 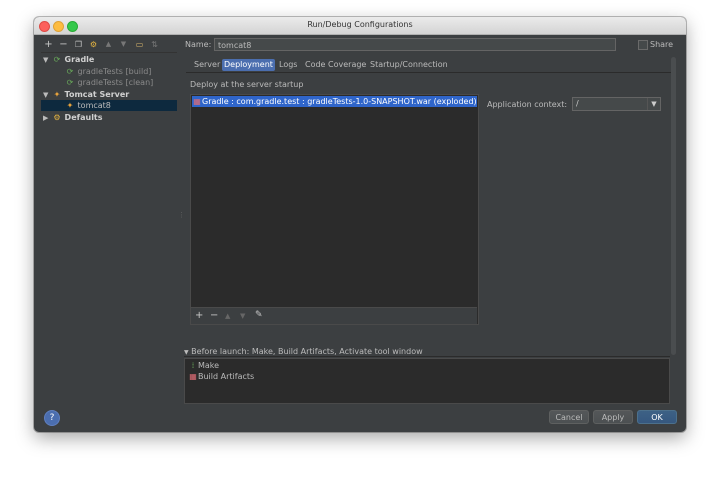 What do you see at coordinates (139, 44) in the screenshot?
I see `folder-icon: ▭` at bounding box center [139, 44].